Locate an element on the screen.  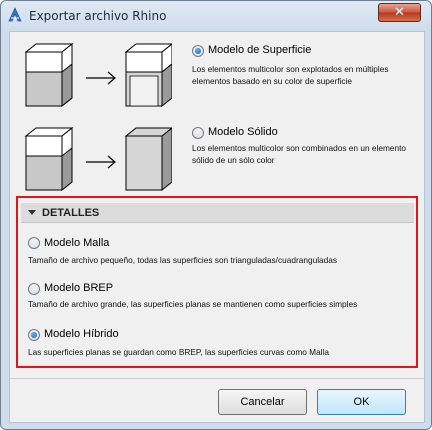
archicad-icon is located at coordinates (15, 14).